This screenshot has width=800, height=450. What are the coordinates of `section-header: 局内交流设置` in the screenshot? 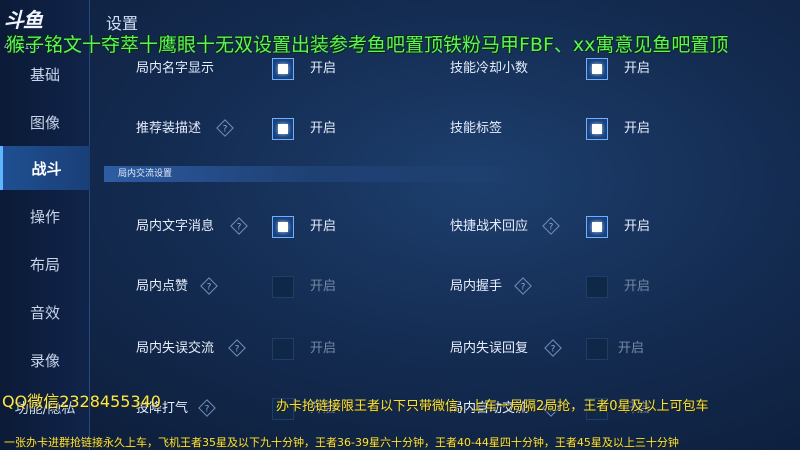 It's located at (452, 174).